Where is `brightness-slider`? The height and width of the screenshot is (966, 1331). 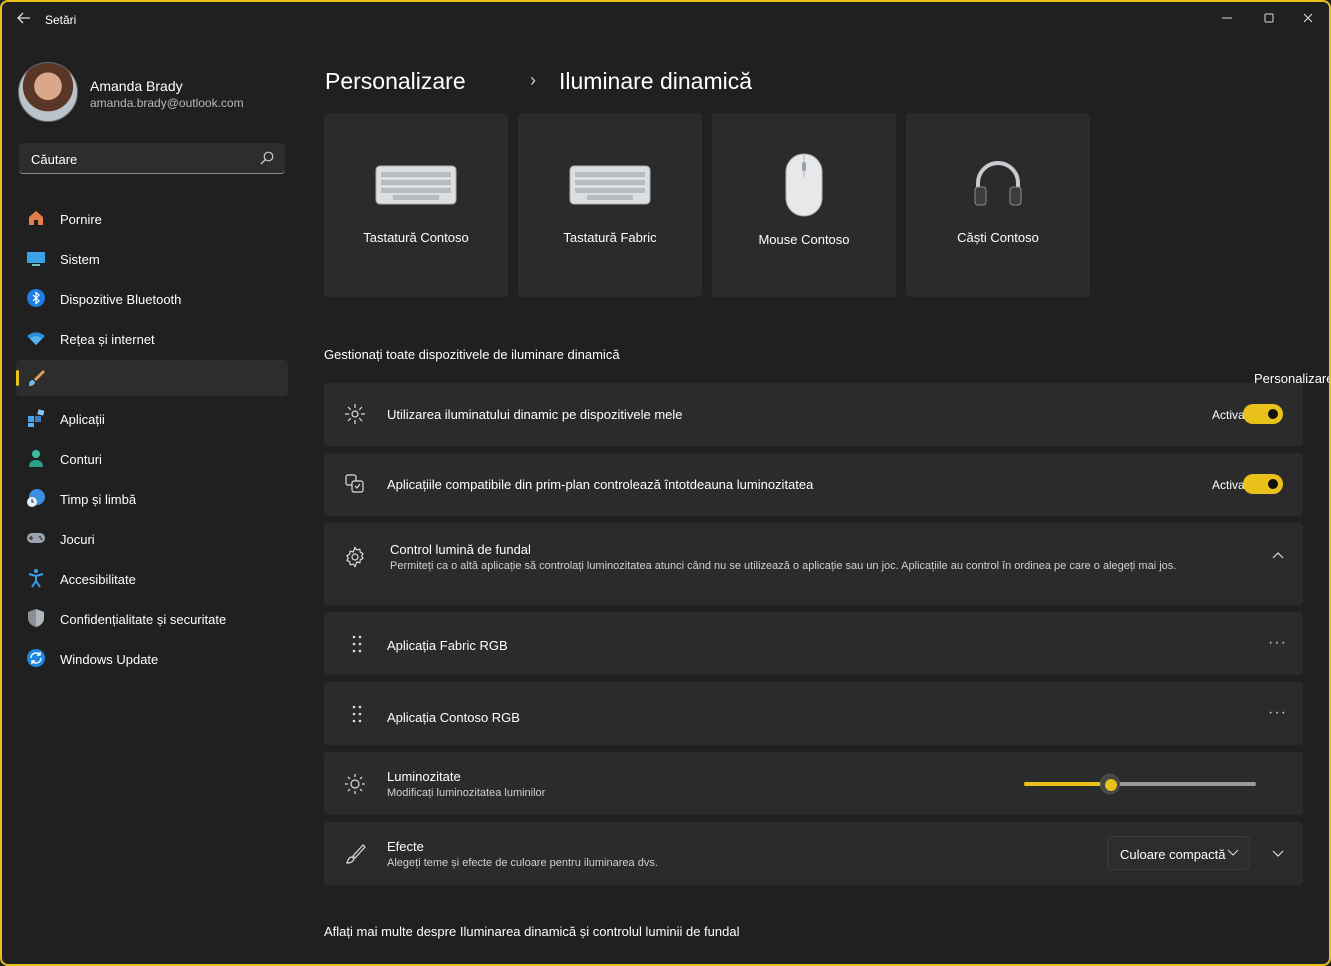
brightness-slider is located at coordinates (1140, 784).